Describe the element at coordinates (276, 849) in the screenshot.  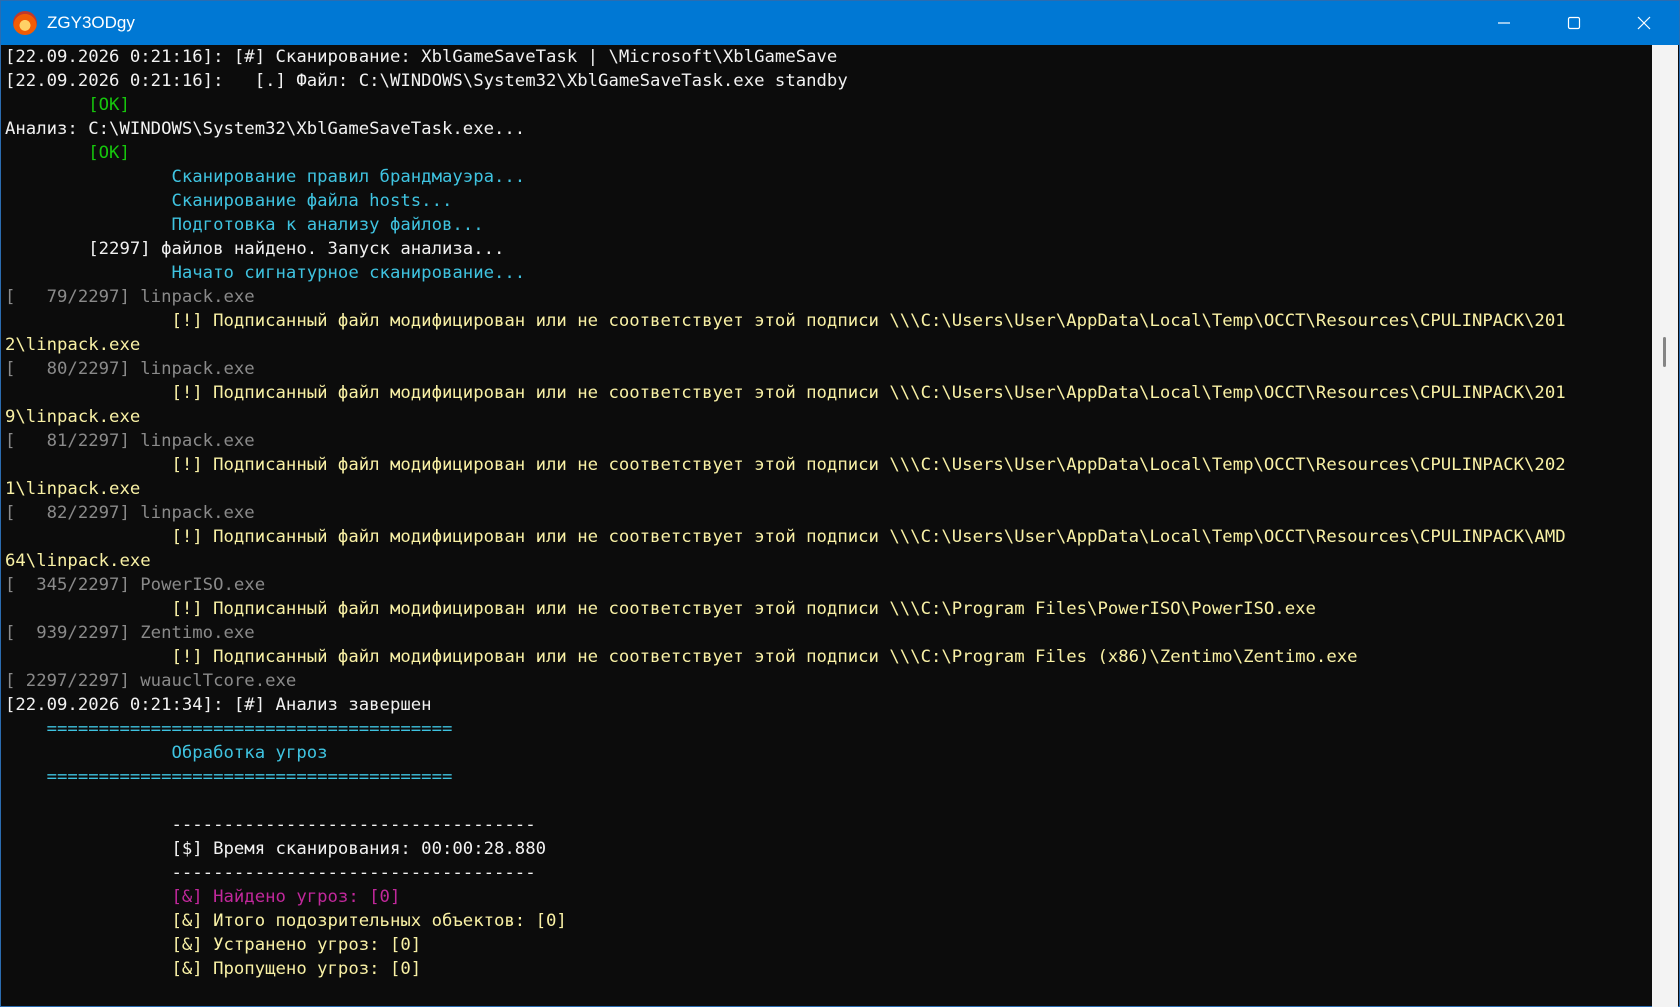
I see `console-line: [$] Время сканирования: 00:00:28.880` at that location.